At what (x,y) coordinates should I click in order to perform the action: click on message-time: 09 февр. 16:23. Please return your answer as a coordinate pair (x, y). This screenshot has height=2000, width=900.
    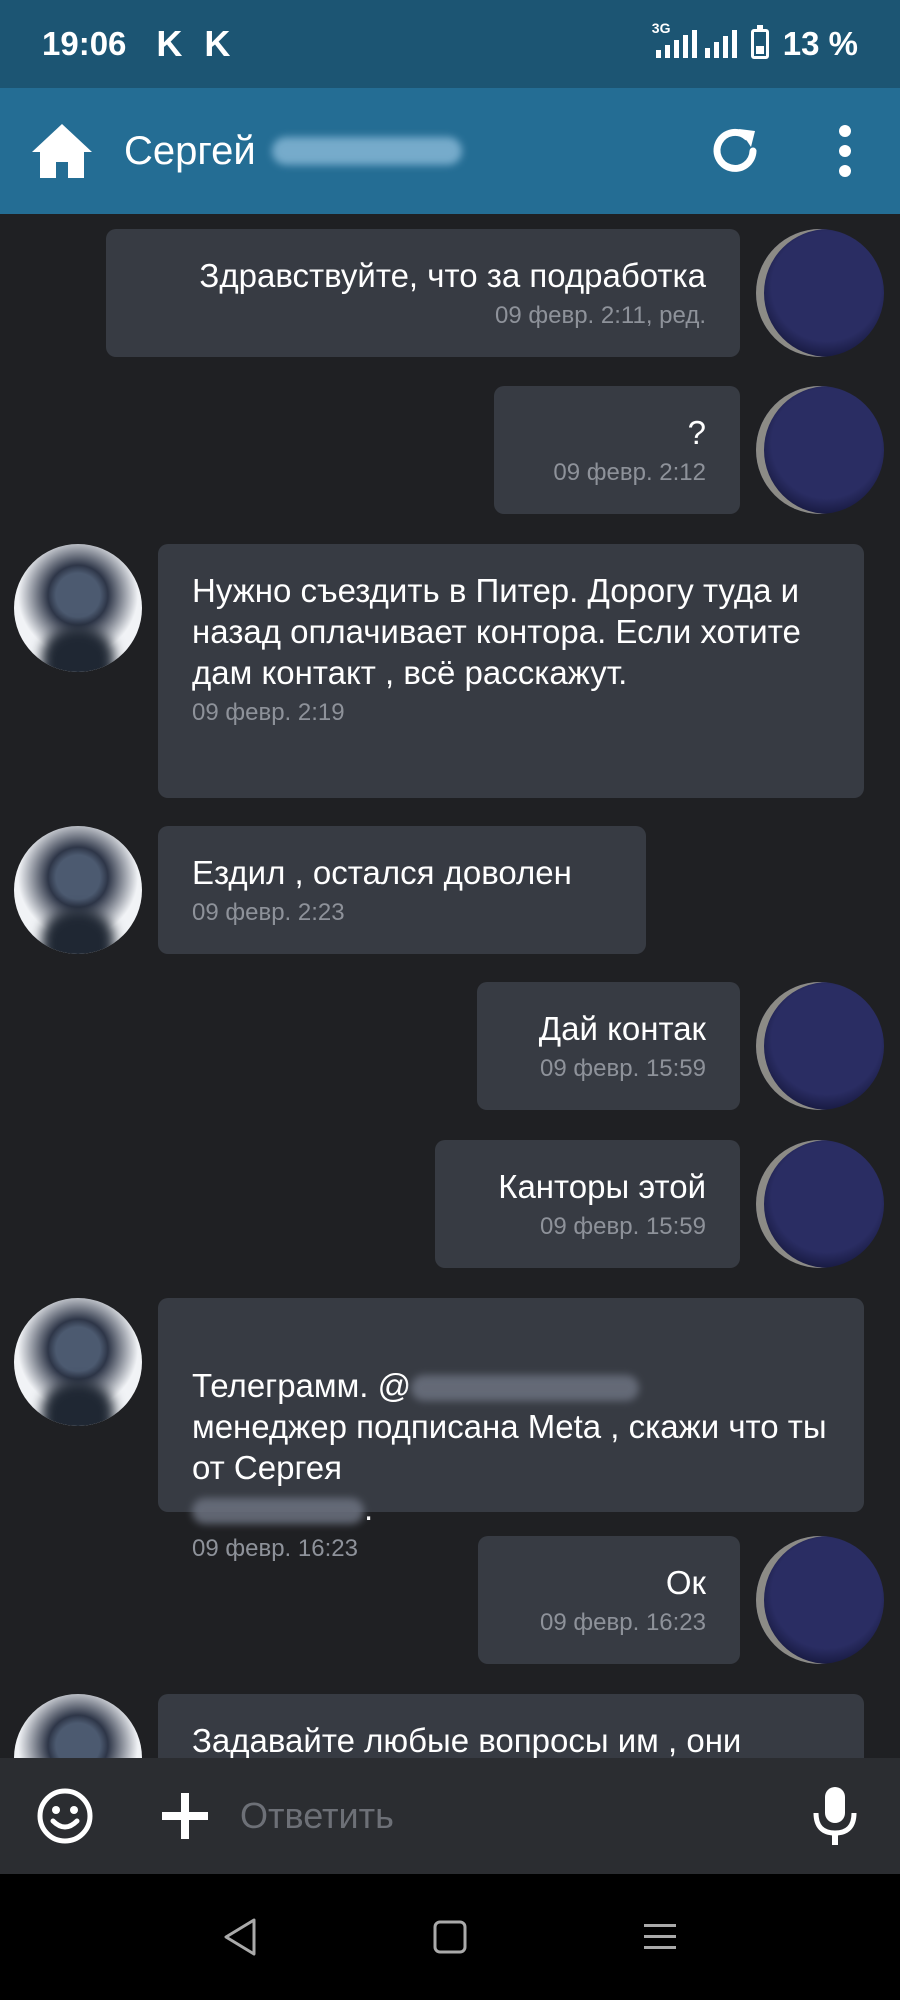
    Looking at the image, I should click on (623, 1622).